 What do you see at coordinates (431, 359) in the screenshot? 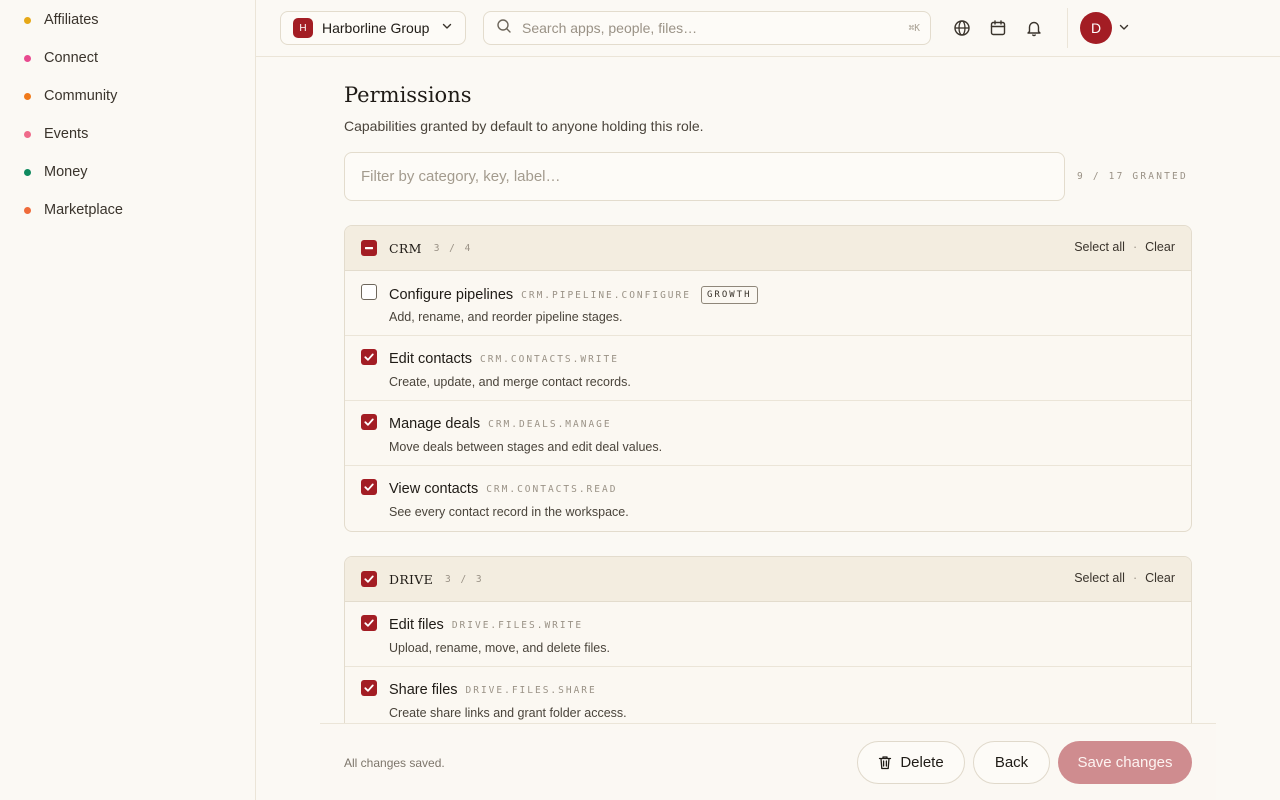
I see `permission-label: Edit contacts` at bounding box center [431, 359].